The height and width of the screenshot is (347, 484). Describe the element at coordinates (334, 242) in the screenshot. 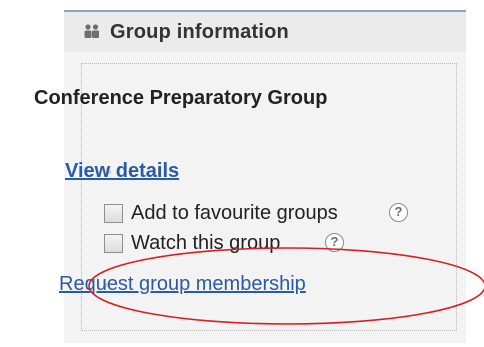

I see `watch-help-icon: ?` at that location.